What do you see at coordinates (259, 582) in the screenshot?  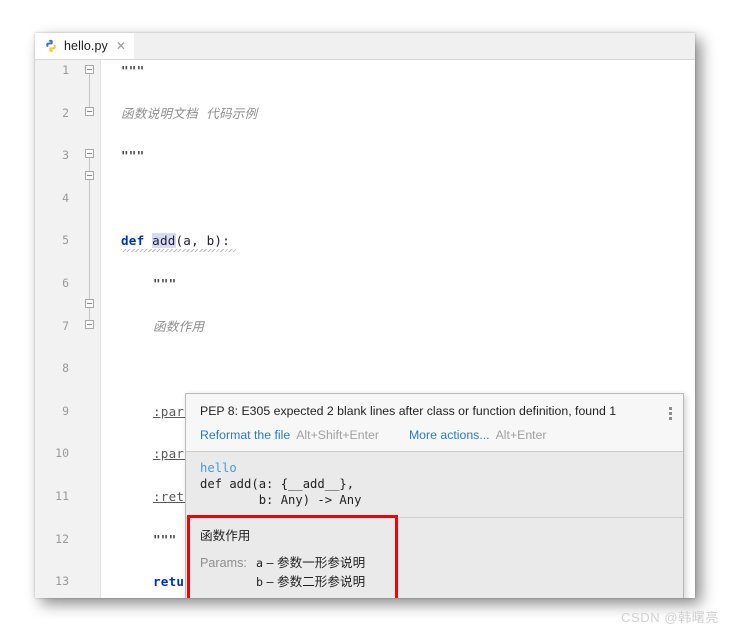 I see `doc-param-name: b` at bounding box center [259, 582].